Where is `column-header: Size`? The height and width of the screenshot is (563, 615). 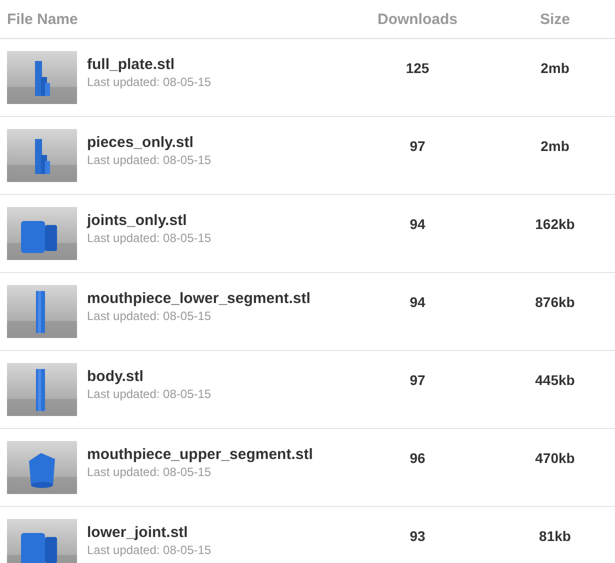
column-header: Size is located at coordinates (555, 19).